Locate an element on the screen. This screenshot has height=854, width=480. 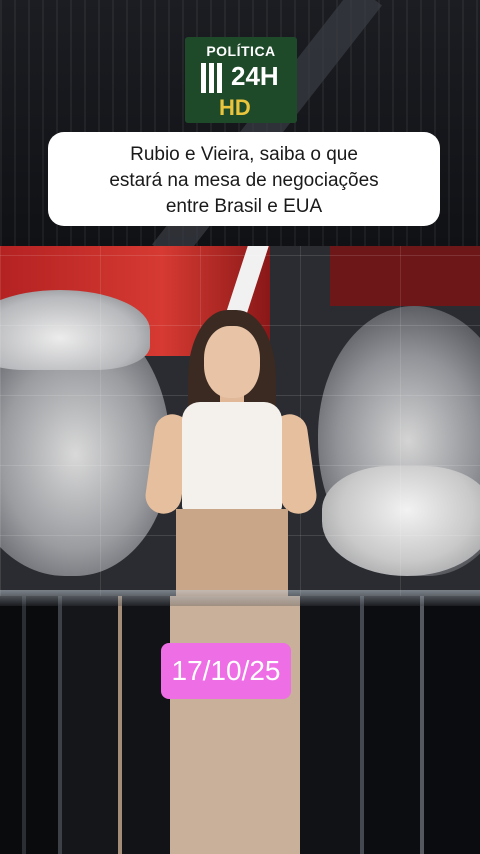
channel-logo: POLÍTICA 24H HD is located at coordinates (241, 80).